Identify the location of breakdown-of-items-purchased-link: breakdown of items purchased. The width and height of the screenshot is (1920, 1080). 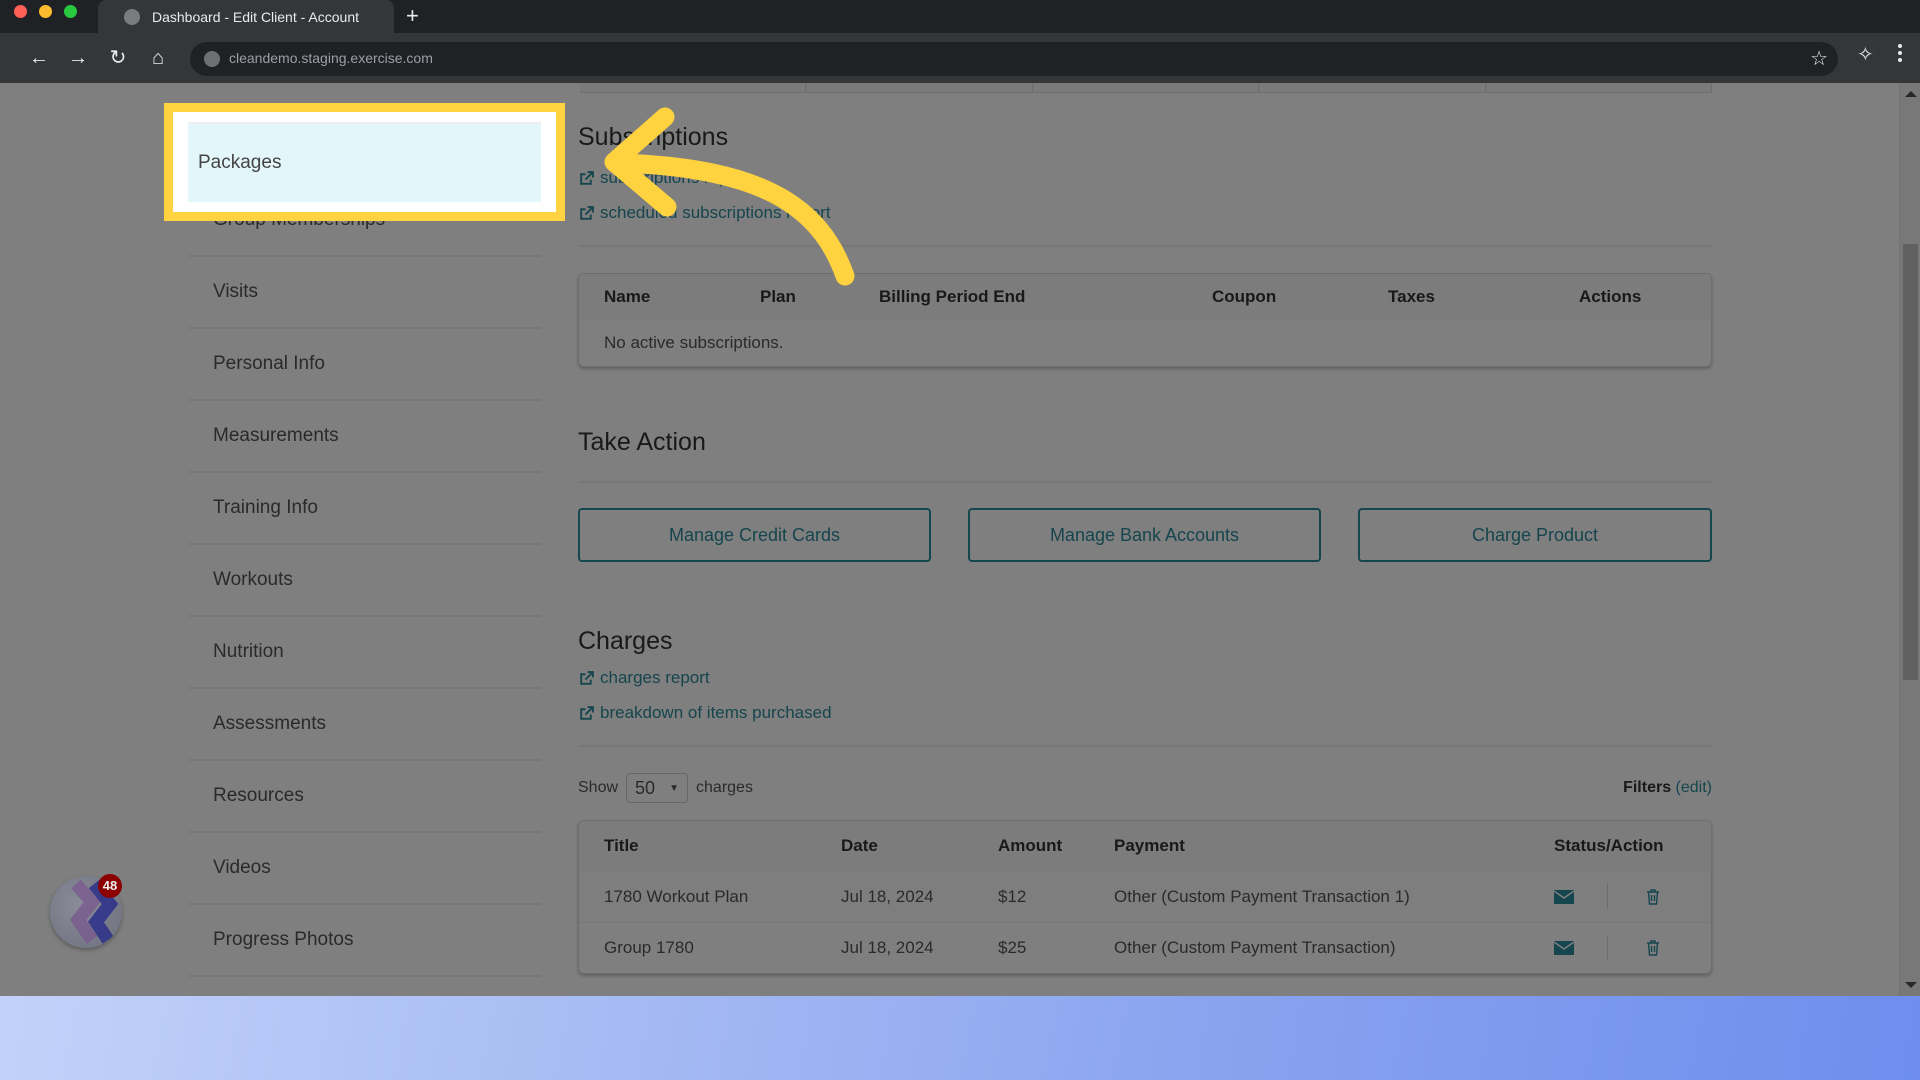
(705, 713).